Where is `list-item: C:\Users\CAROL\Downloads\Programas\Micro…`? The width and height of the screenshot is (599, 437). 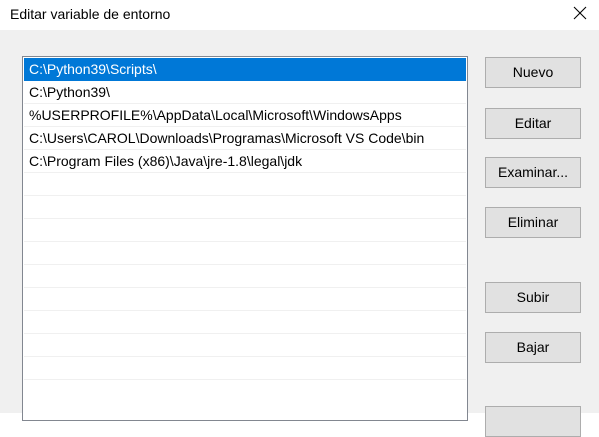
list-item: C:\Users\CAROL\Downloads\Programas\Micro… is located at coordinates (245, 138).